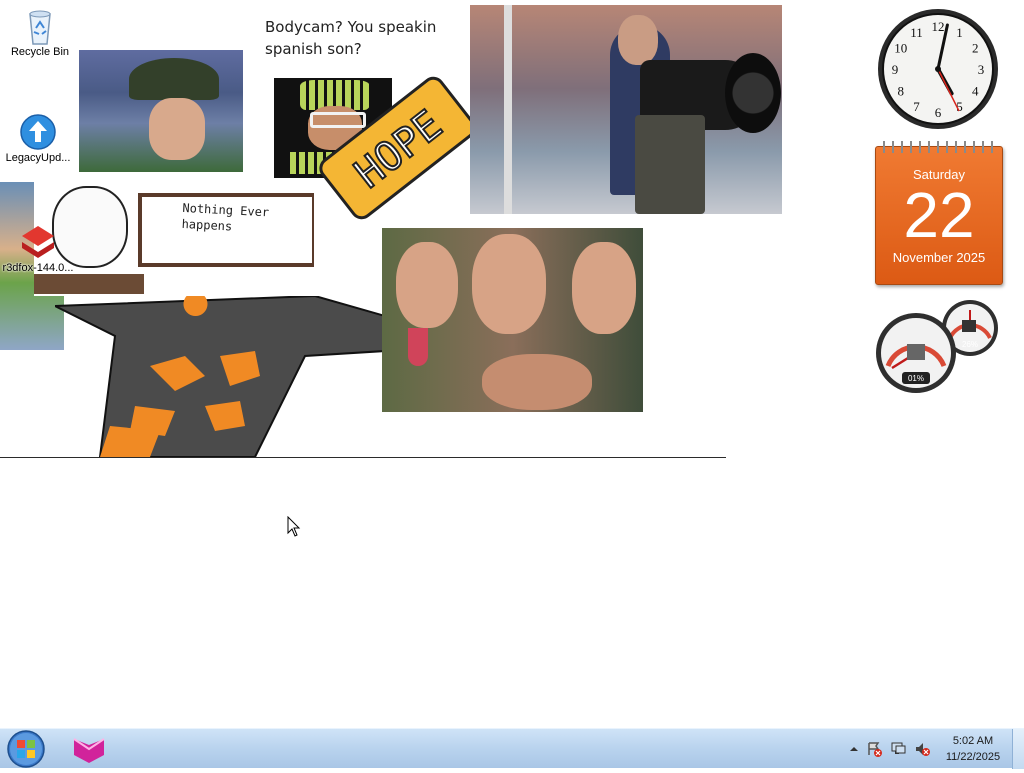 This screenshot has width=1024, height=773. I want to click on taskbar: 5:02 AM 11/22/2025, so click(512, 748).